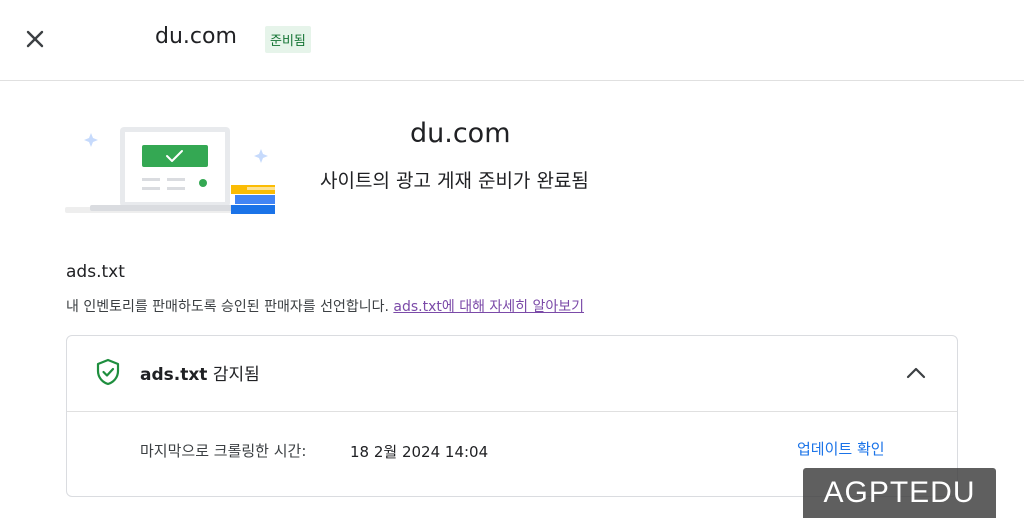  I want to click on hero-site-name: du.com, so click(460, 133).